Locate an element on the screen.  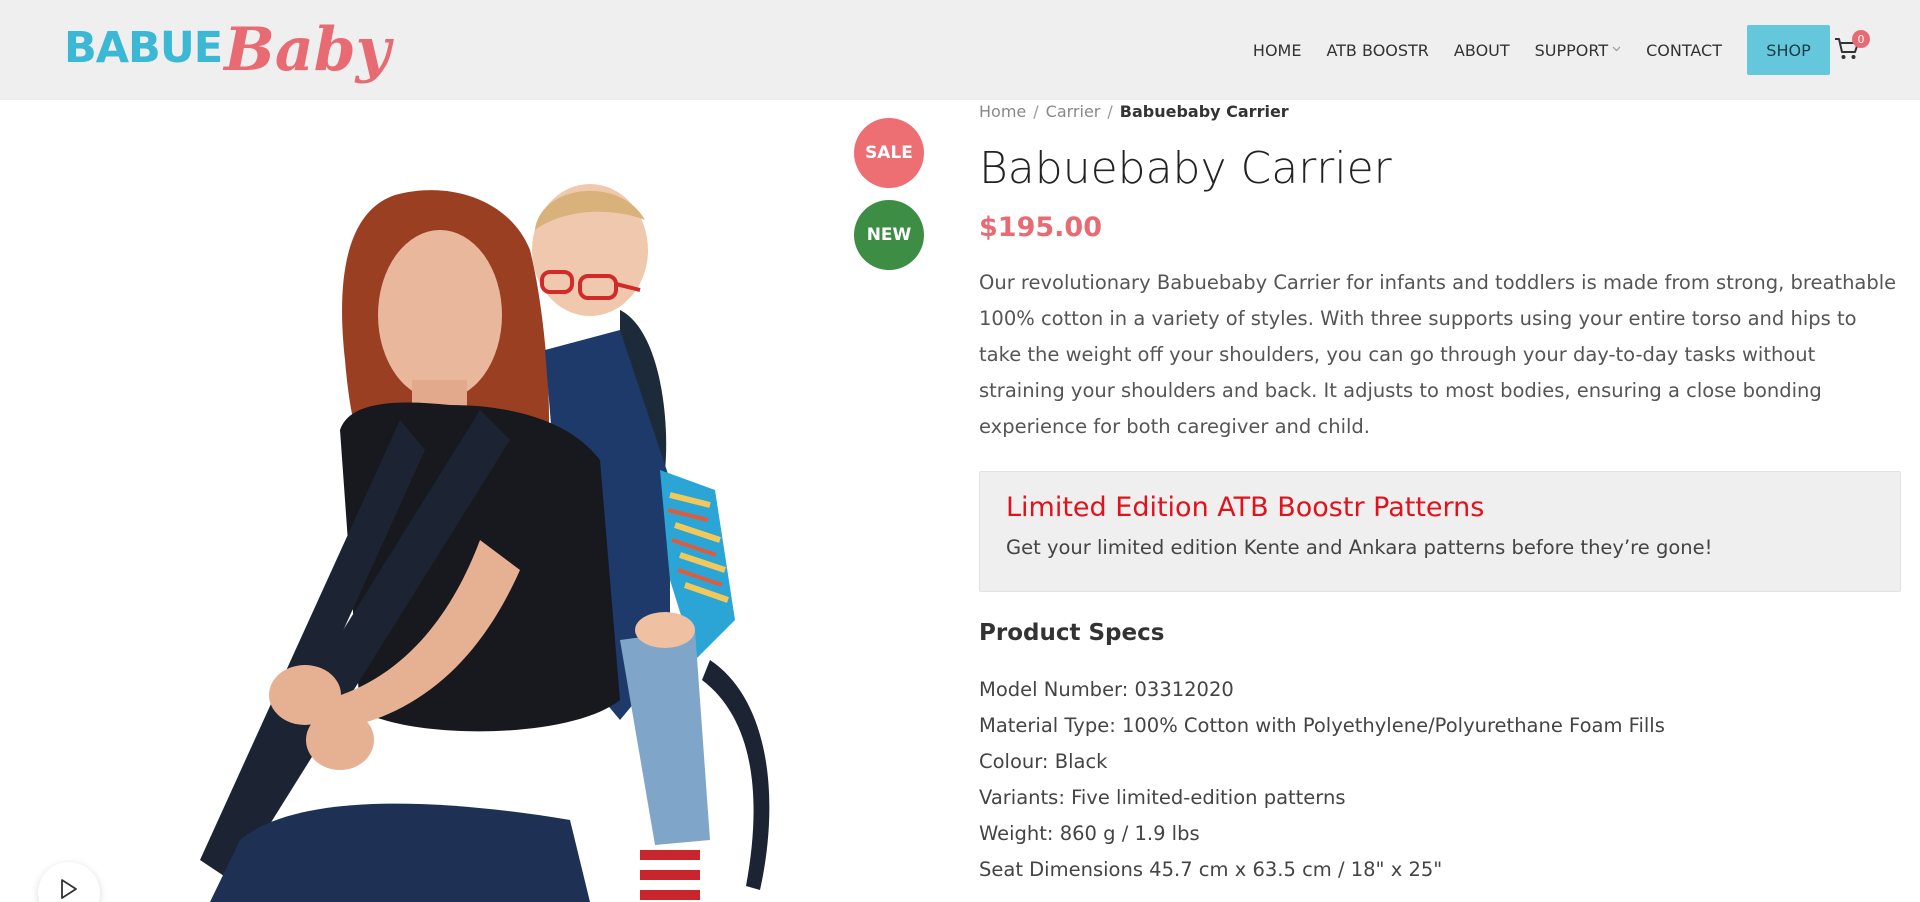
specs-title: Product Specs is located at coordinates (1072, 632).